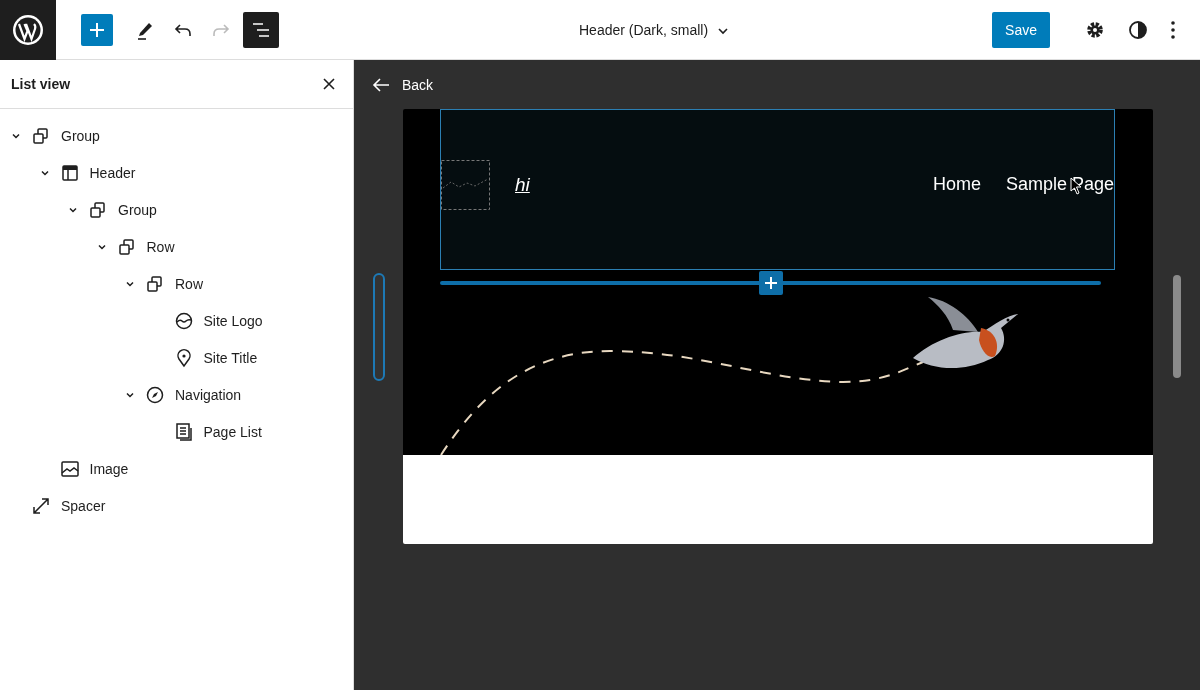 The height and width of the screenshot is (690, 1200). I want to click on scrollbar-thumb, so click(1177, 326).